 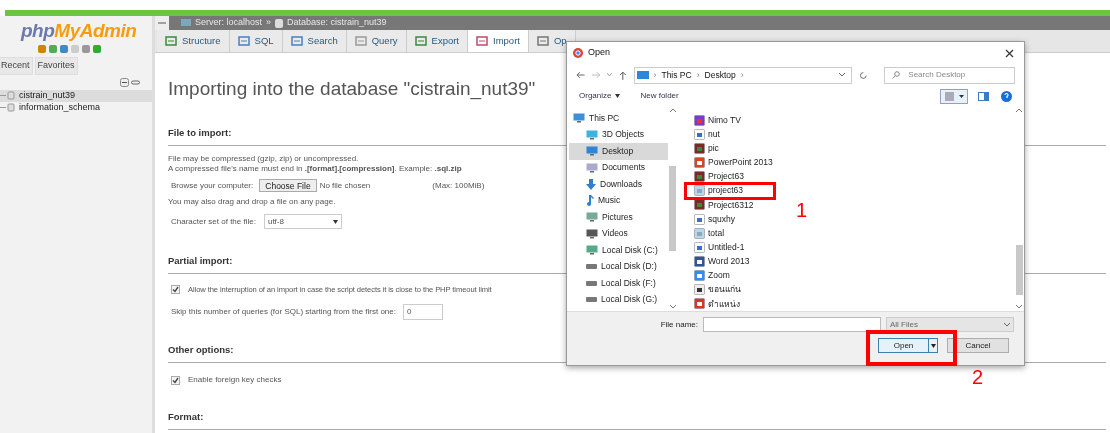 I want to click on nav-item: 3D Objects, so click(x=618, y=134).